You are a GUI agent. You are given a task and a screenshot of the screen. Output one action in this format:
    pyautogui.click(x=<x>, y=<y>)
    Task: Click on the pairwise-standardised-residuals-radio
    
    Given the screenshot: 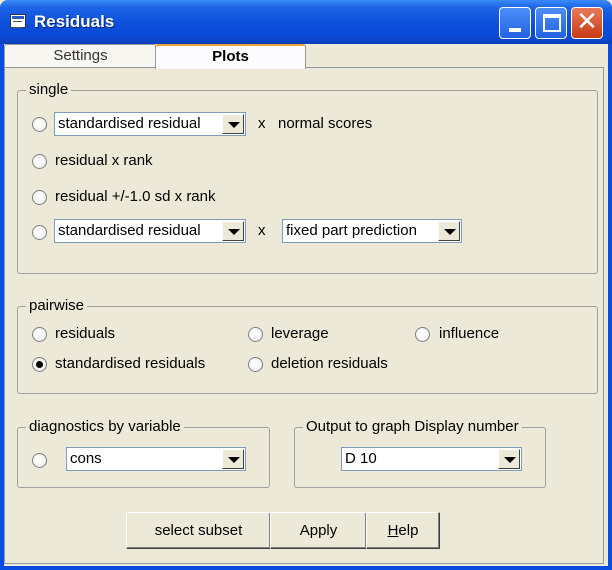 What is the action you would take?
    pyautogui.click(x=39, y=364)
    